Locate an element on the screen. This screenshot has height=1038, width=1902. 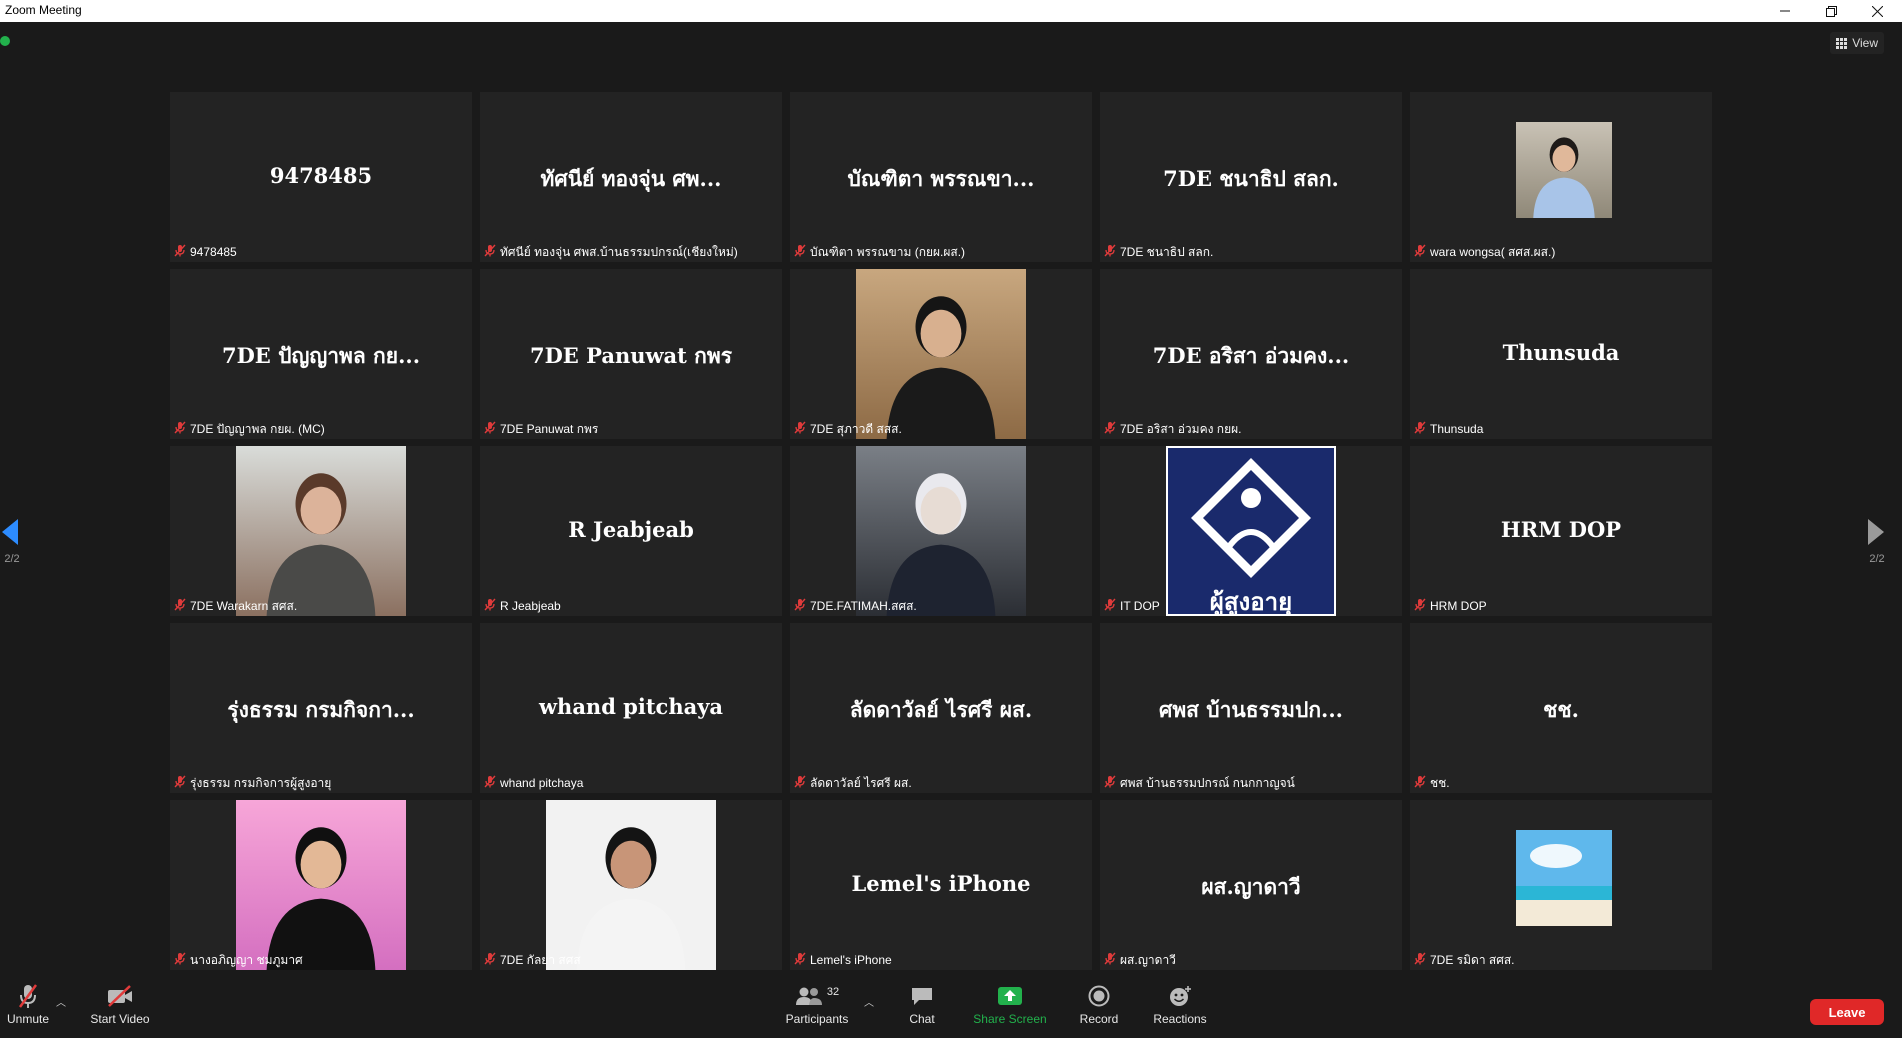
participant-tile: 7DE ปัญญาพล กย... 7DE ปัญญาพล กยผ. (MC) is located at coordinates (321, 354).